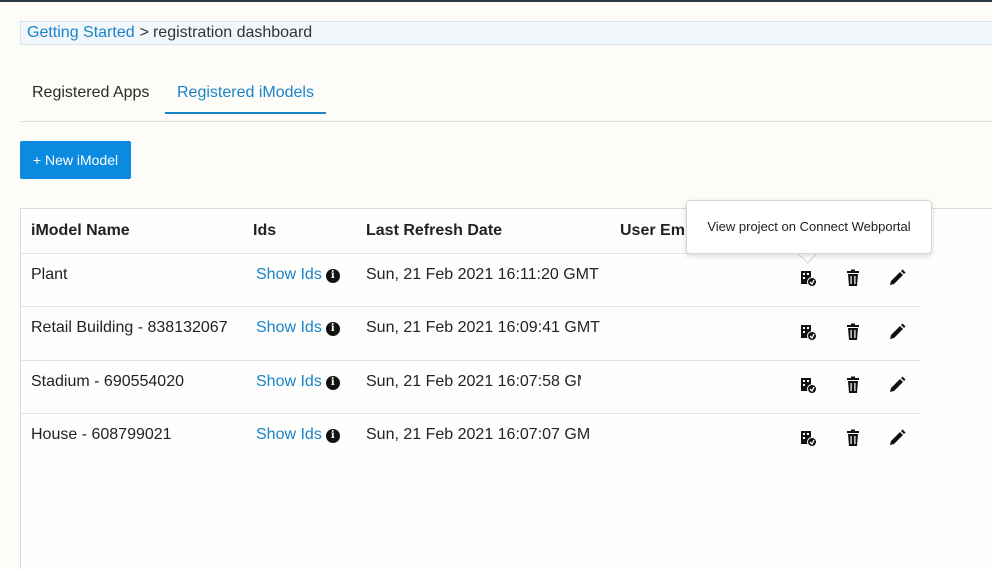  What do you see at coordinates (80, 230) in the screenshot?
I see `column-header-name: iModel Name` at bounding box center [80, 230].